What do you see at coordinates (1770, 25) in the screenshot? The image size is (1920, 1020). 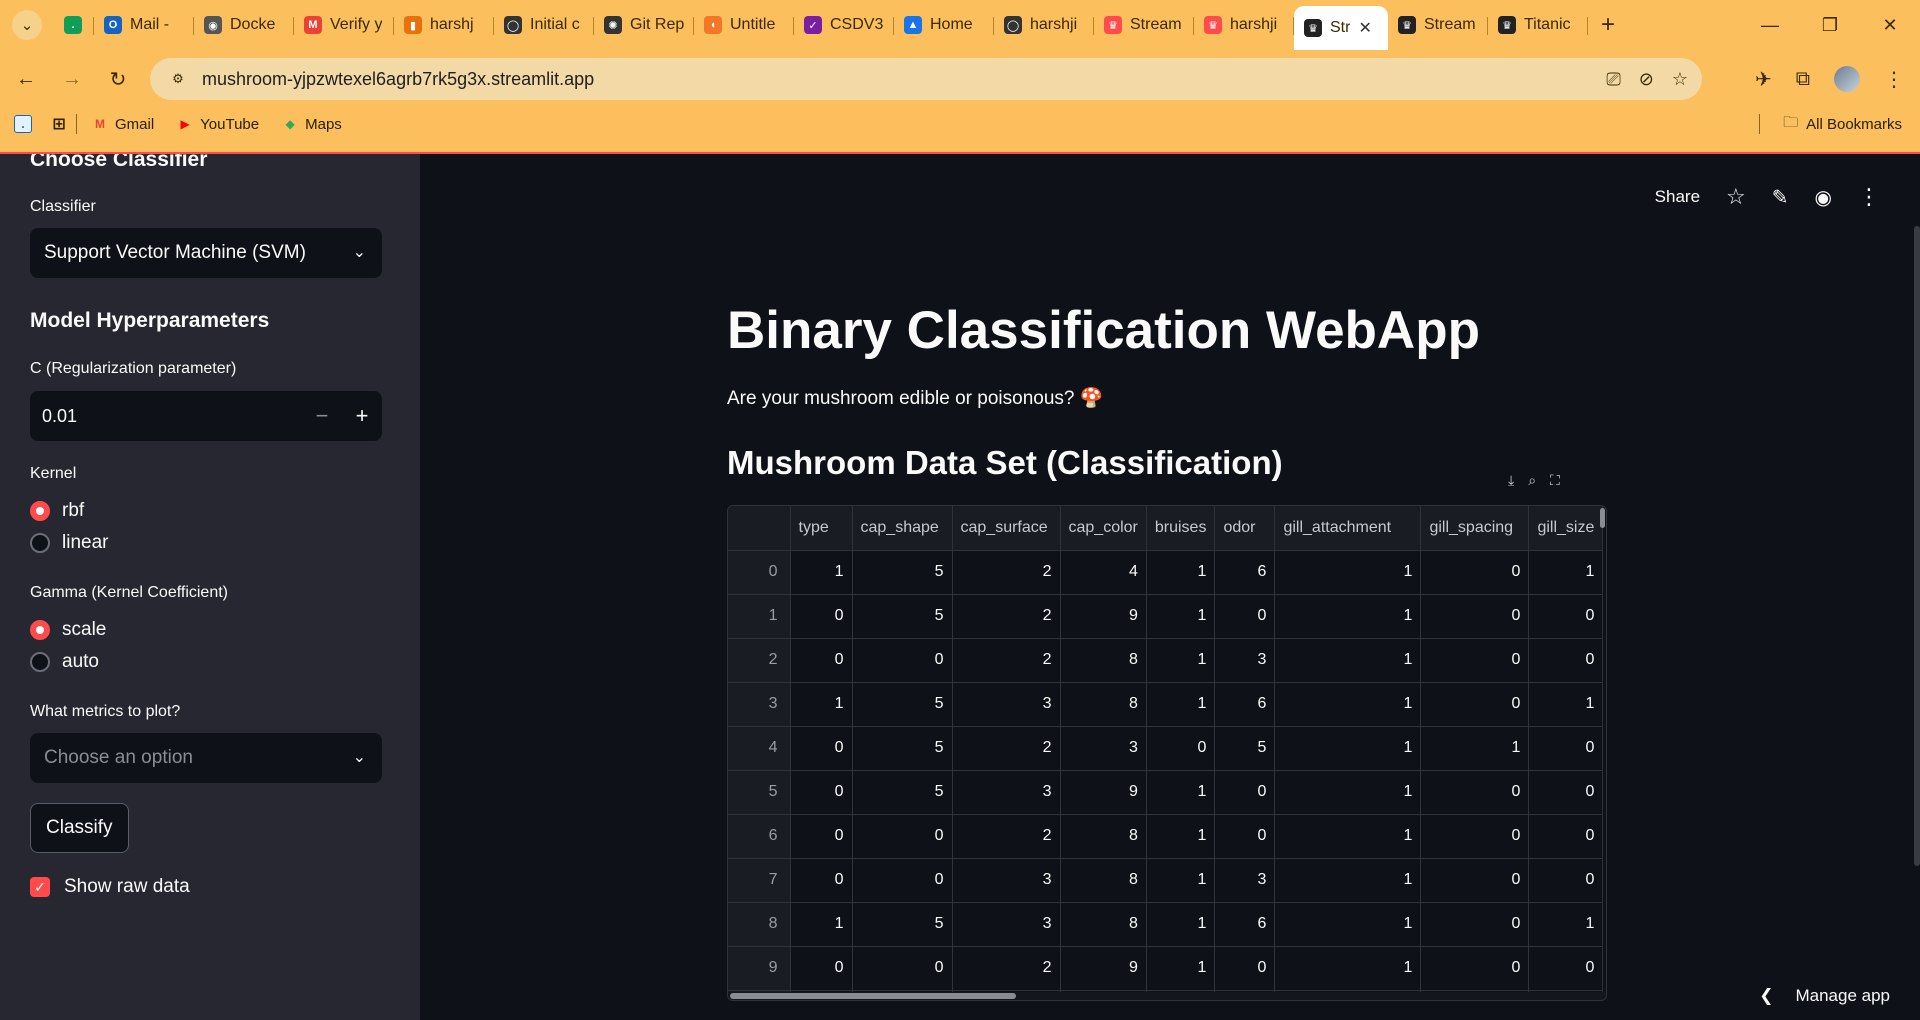 I see `minimize-icon: —` at bounding box center [1770, 25].